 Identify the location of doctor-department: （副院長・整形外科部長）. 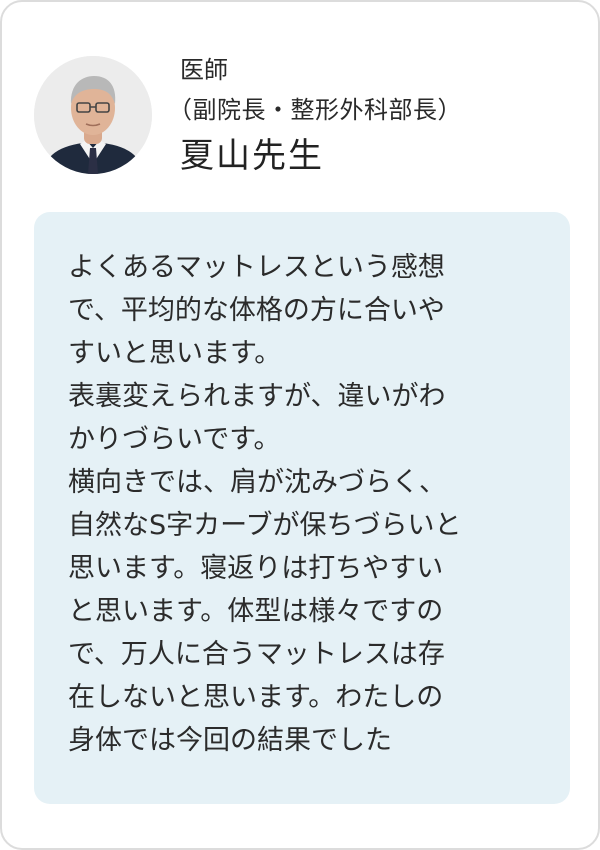
(315, 110).